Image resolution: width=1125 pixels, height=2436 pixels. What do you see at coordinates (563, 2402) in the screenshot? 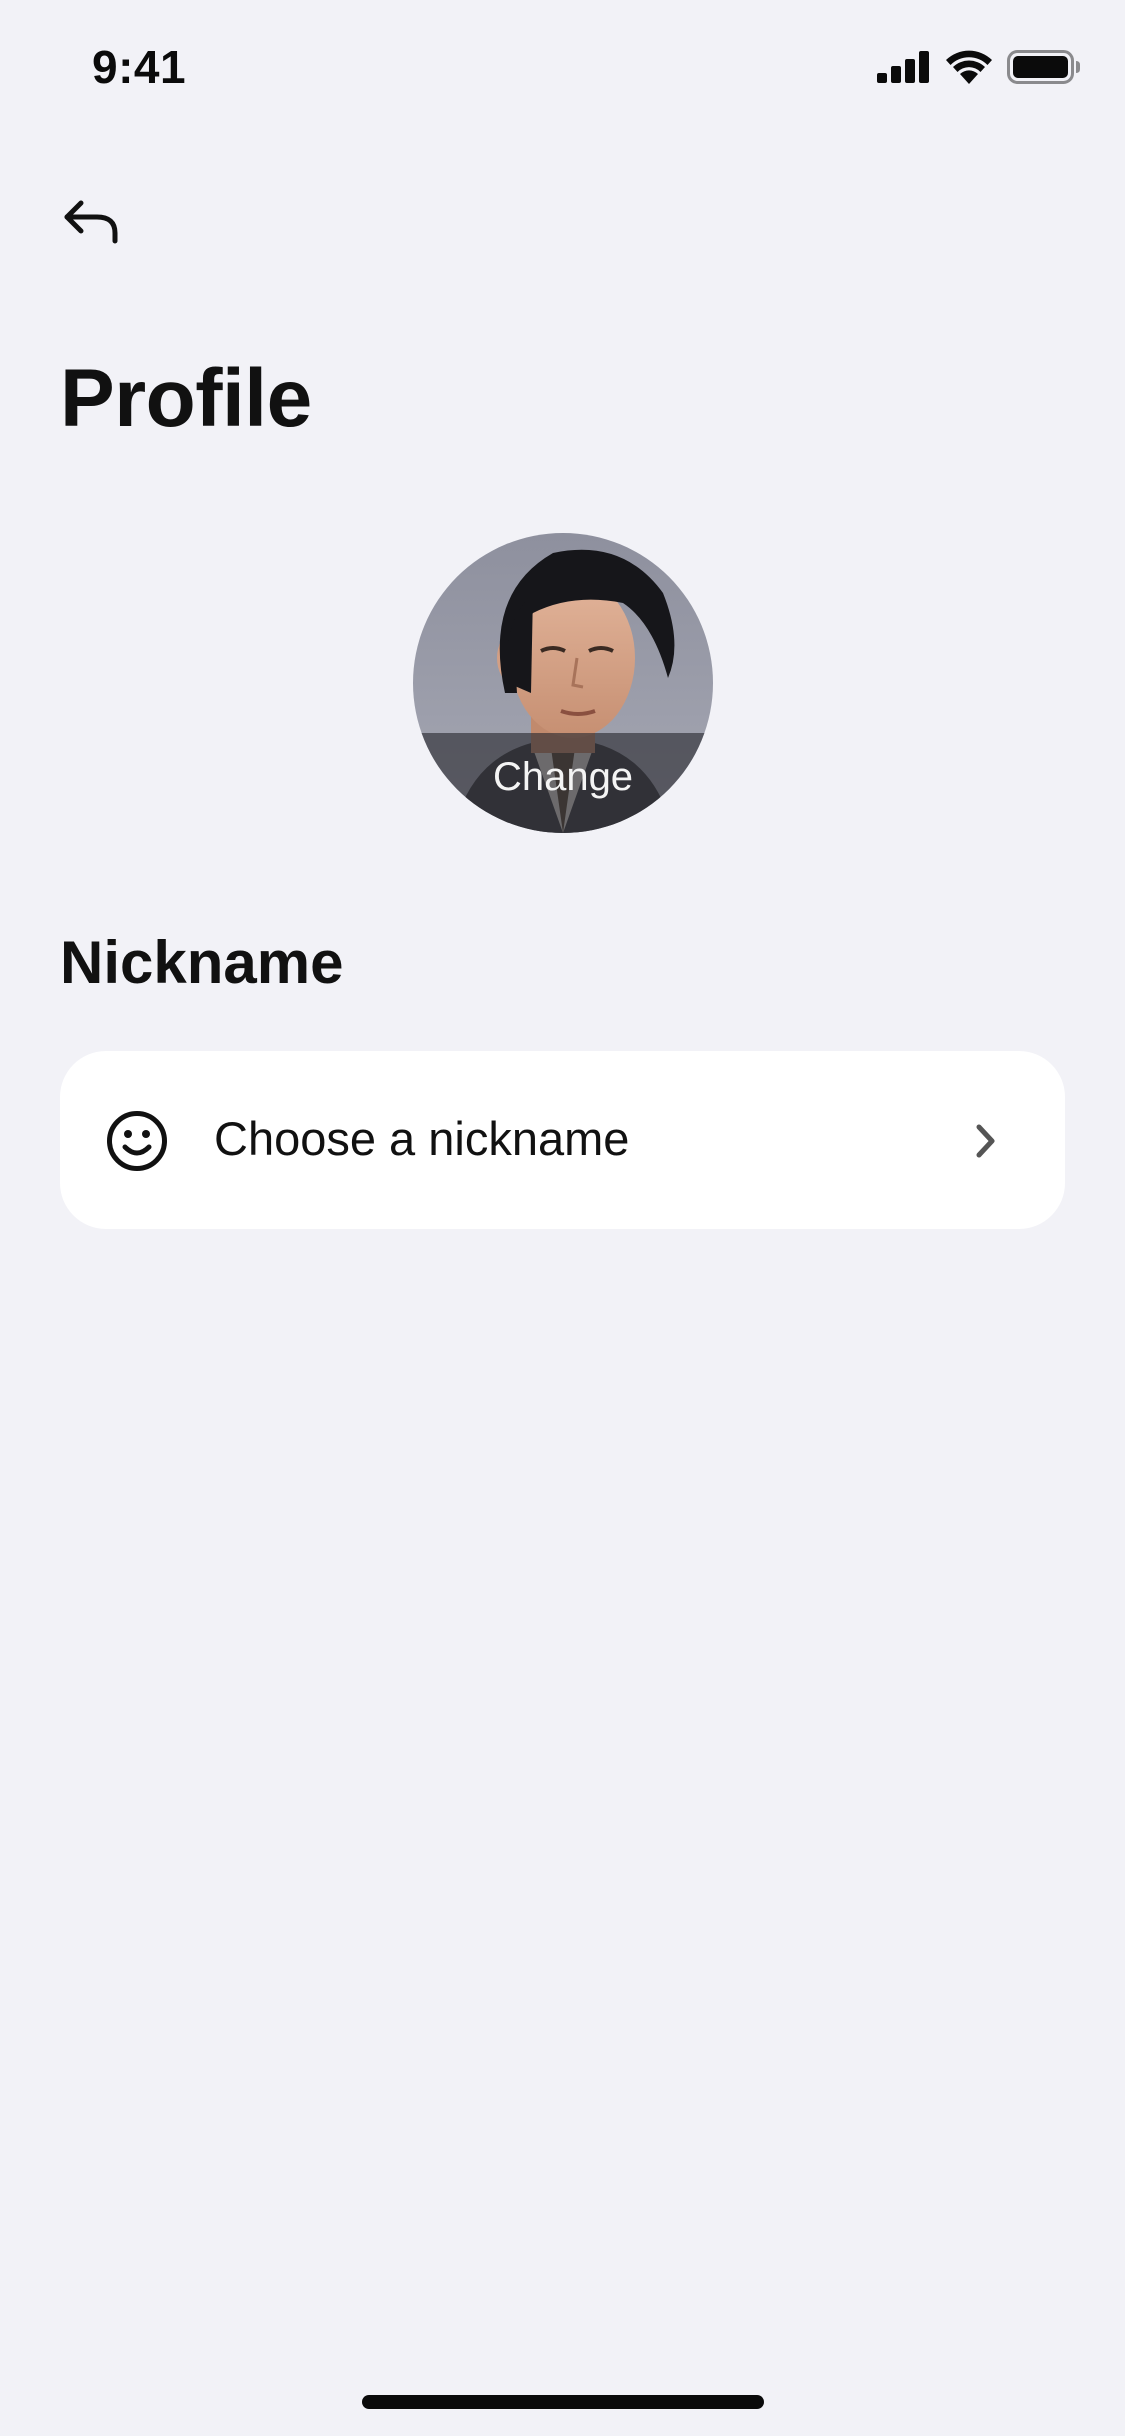
I see `home-indicator` at bounding box center [563, 2402].